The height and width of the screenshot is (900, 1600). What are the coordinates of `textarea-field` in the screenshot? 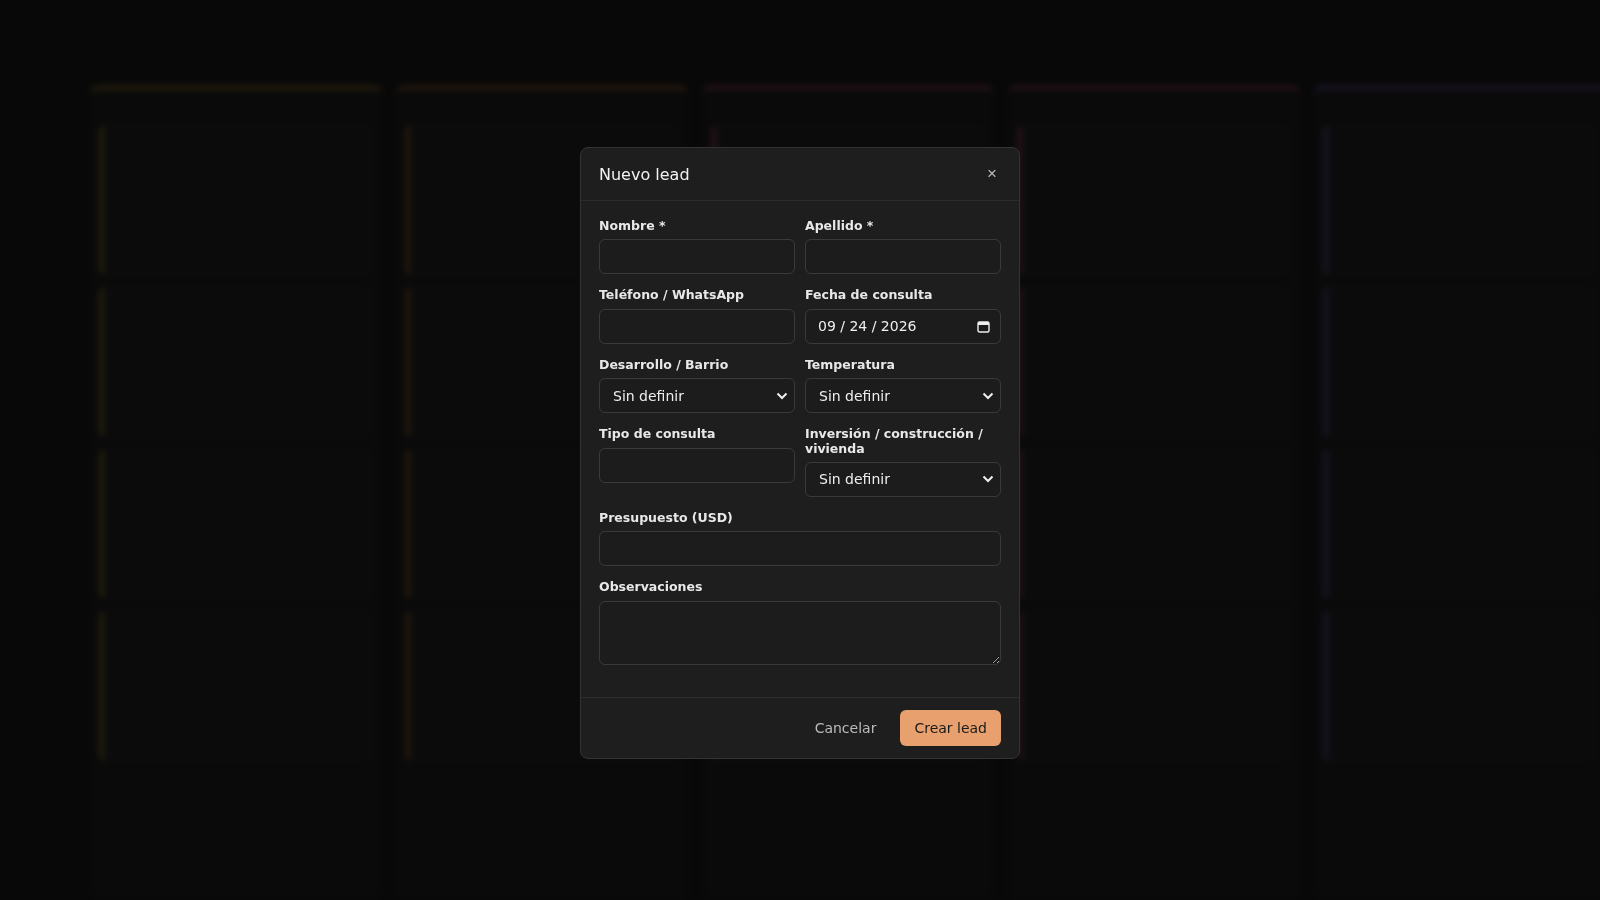 It's located at (800, 632).